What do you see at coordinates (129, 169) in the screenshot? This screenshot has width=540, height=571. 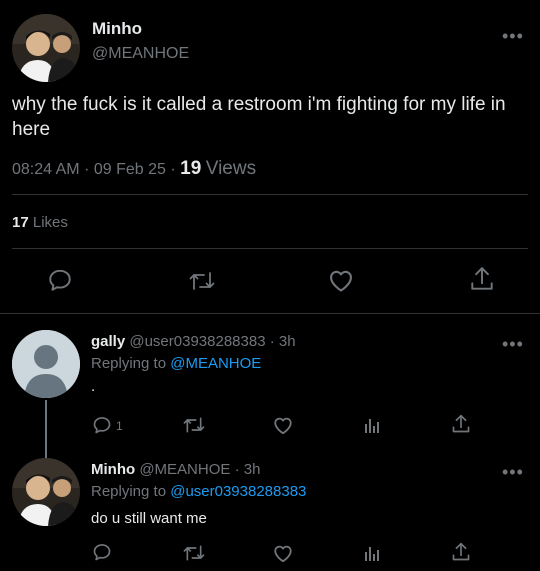 I see `tweet-date: 09 Feb 25` at bounding box center [129, 169].